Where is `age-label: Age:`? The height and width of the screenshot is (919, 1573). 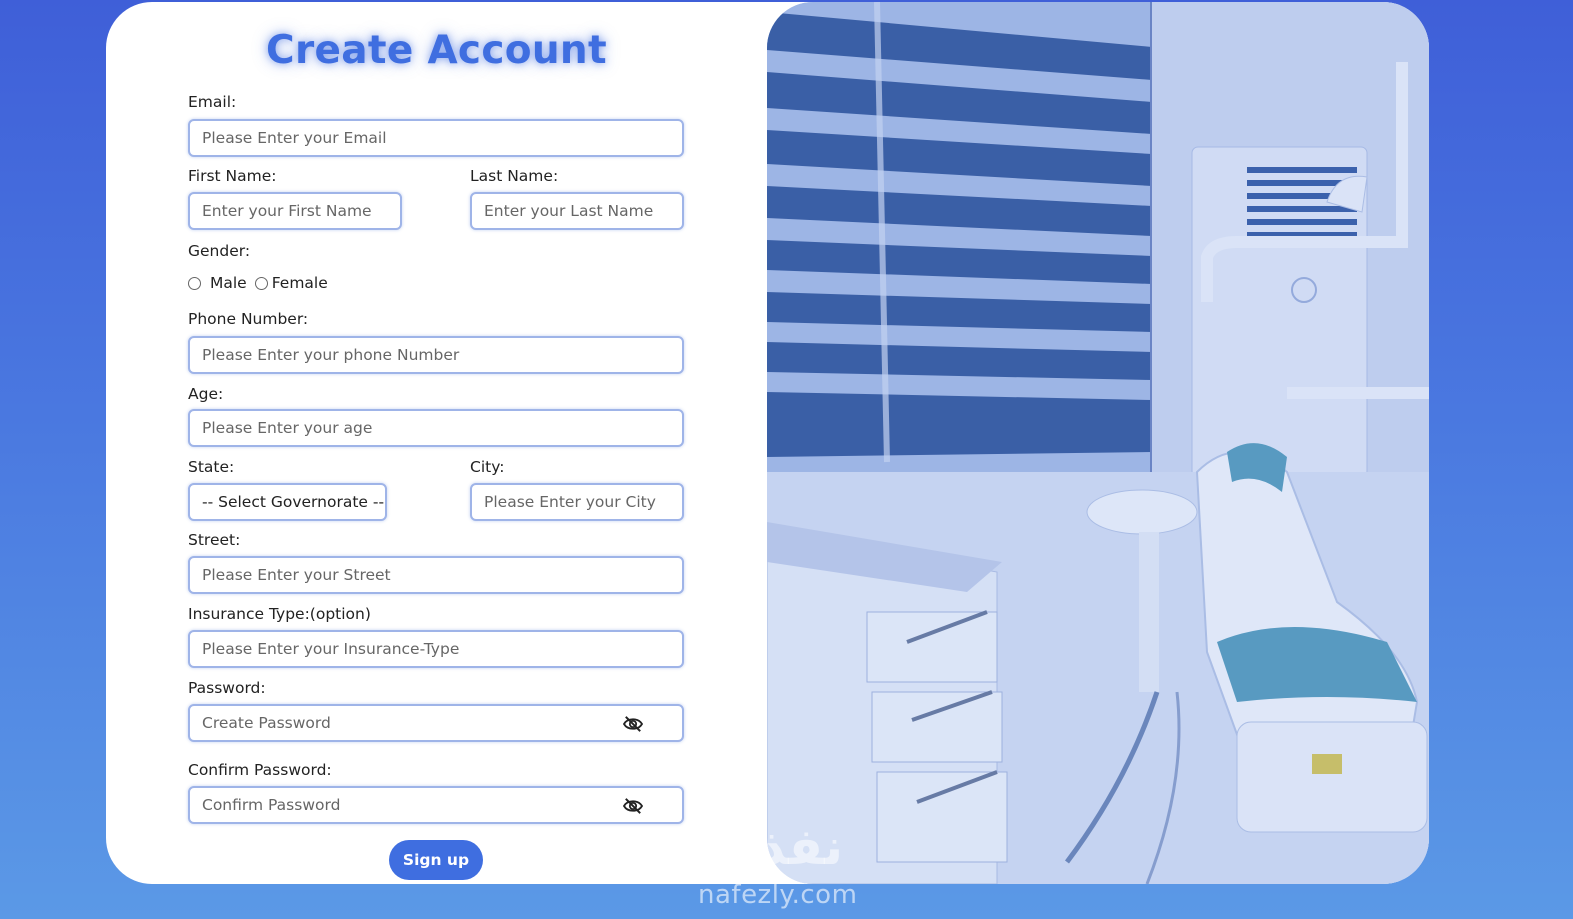
age-label: Age: is located at coordinates (206, 394).